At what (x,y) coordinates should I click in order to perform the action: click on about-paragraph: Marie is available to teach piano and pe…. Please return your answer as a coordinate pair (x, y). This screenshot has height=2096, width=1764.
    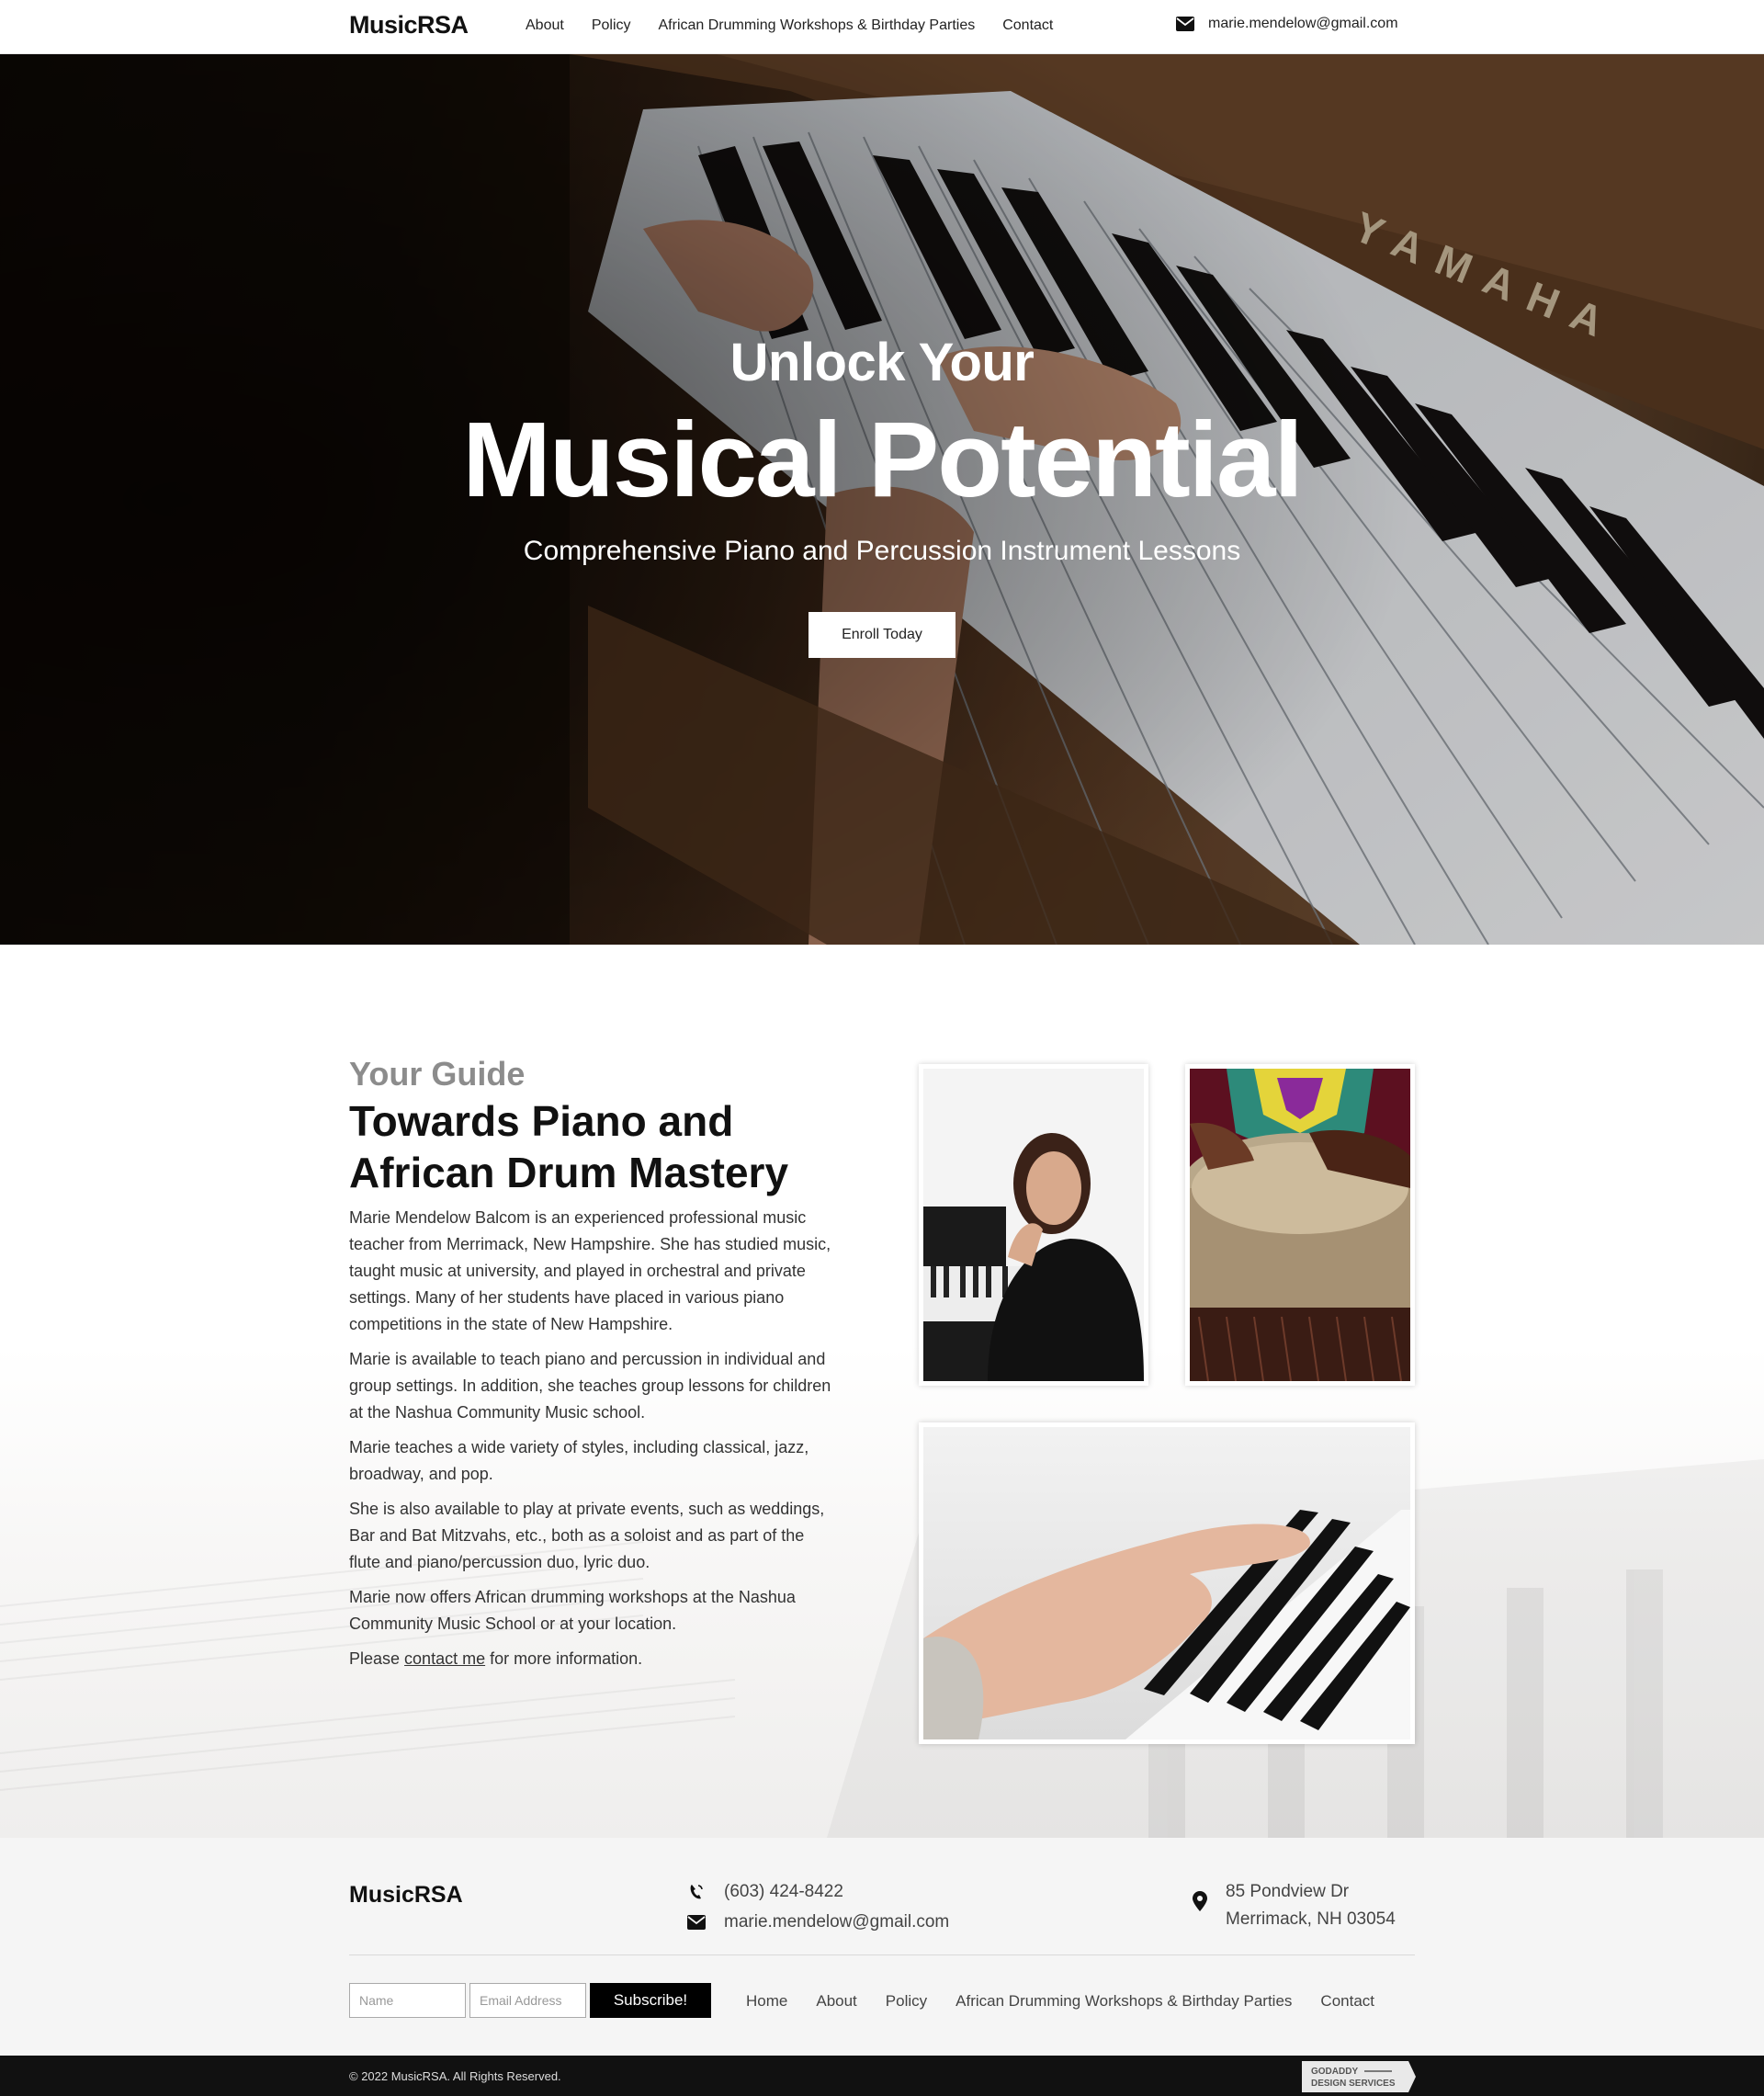
    Looking at the image, I should click on (590, 1386).